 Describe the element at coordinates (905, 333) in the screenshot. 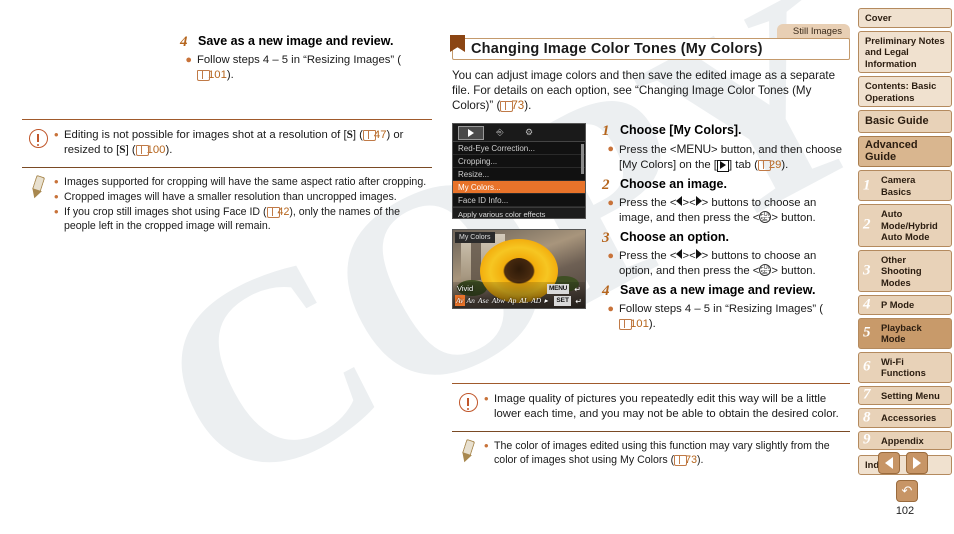

I see `sidebar-item-playback-mode: 5 Playback Mode` at that location.